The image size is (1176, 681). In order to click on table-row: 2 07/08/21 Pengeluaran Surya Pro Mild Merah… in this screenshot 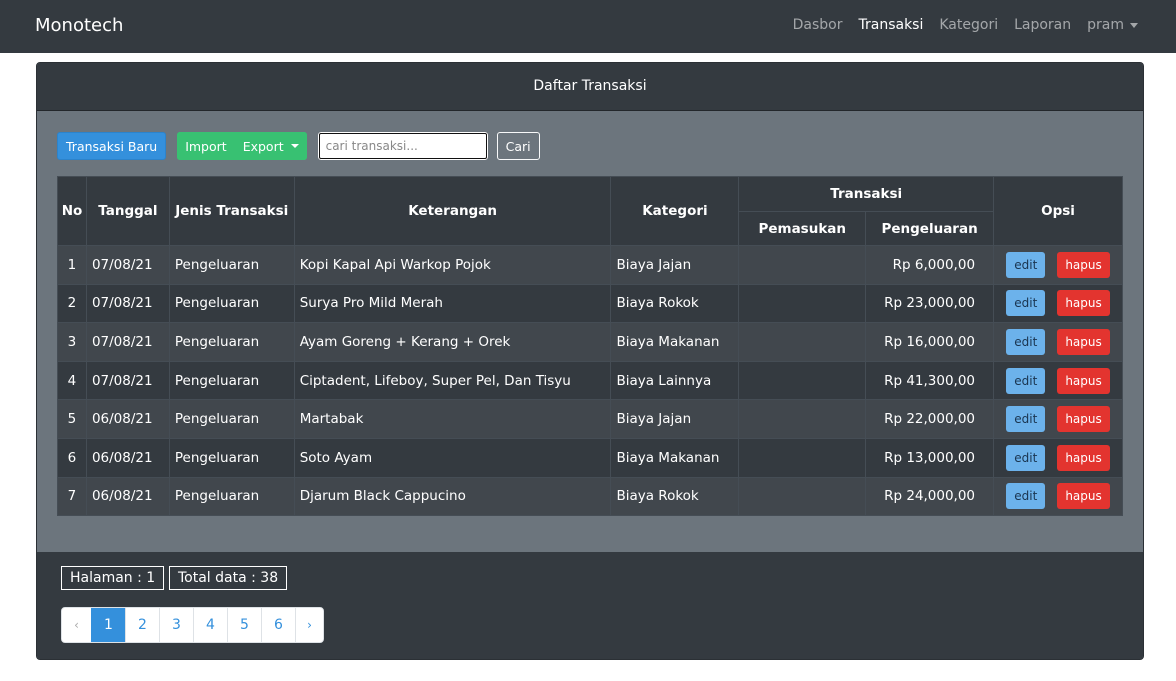, I will do `click(590, 303)`.